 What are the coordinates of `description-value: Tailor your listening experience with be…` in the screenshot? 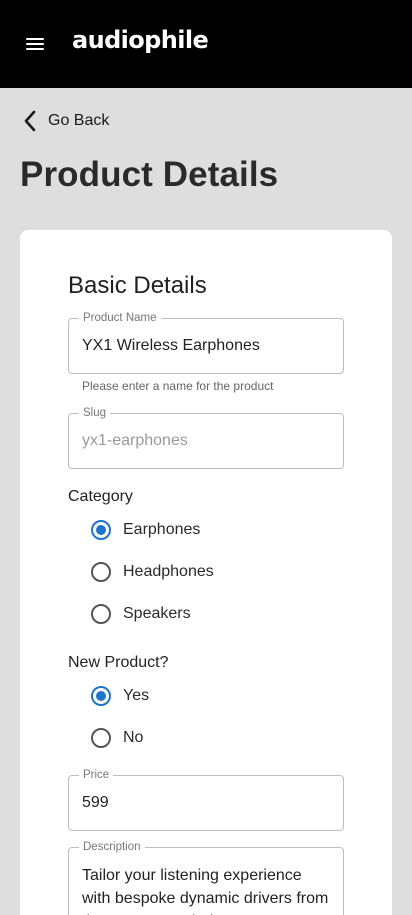 It's located at (205, 891).